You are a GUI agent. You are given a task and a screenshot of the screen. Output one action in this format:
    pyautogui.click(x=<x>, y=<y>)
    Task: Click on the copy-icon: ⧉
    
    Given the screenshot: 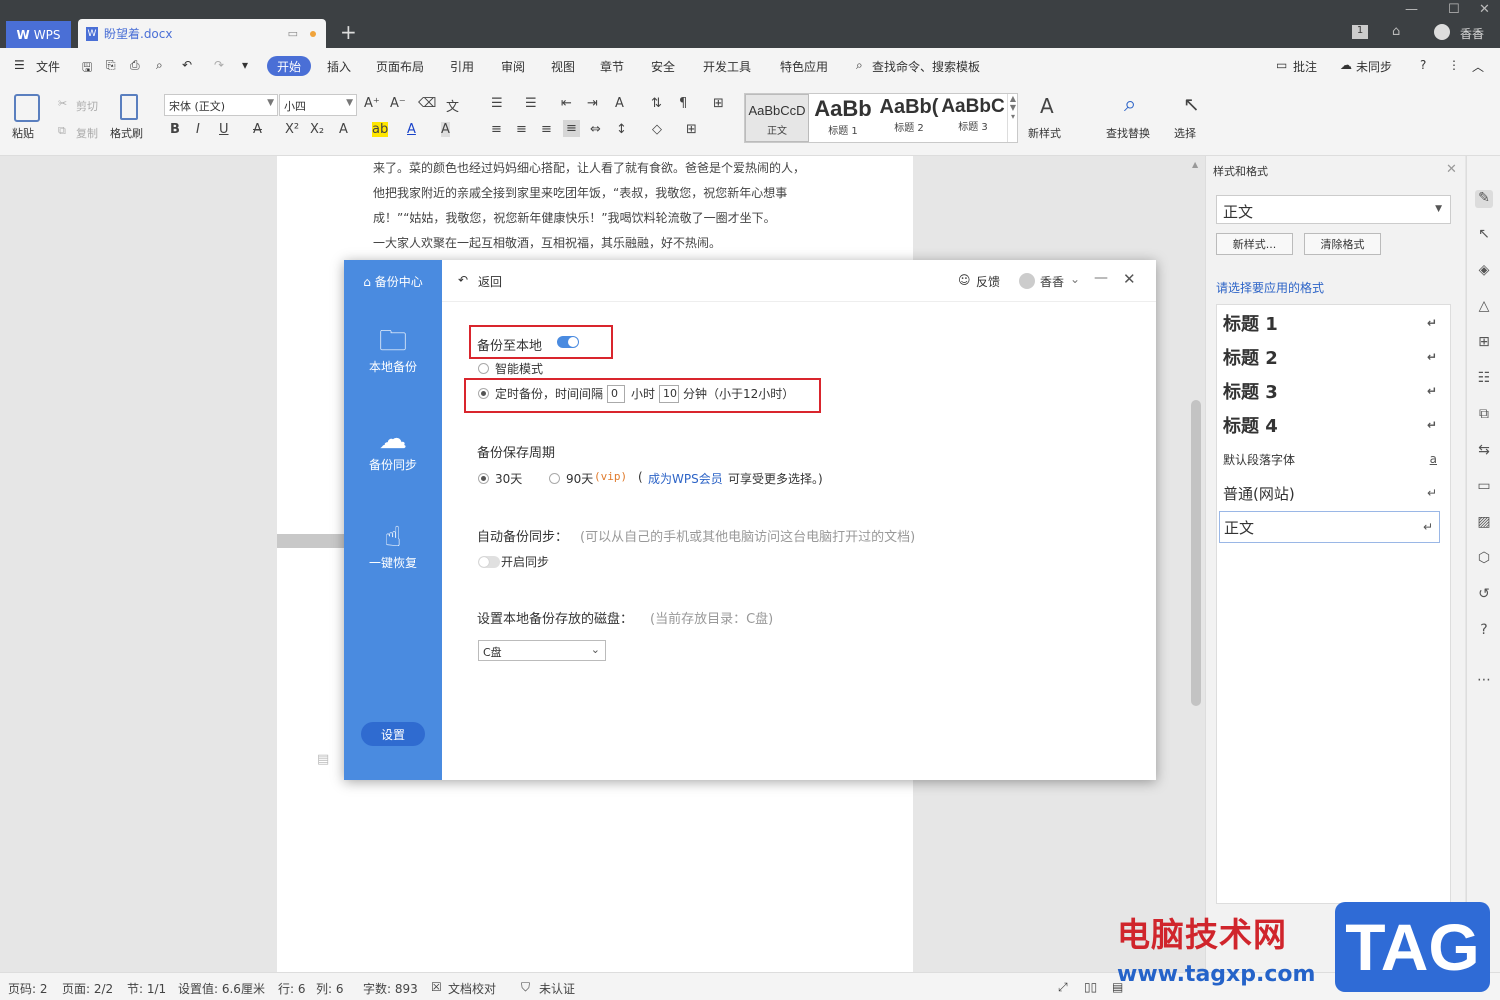 What is the action you would take?
    pyautogui.click(x=62, y=131)
    